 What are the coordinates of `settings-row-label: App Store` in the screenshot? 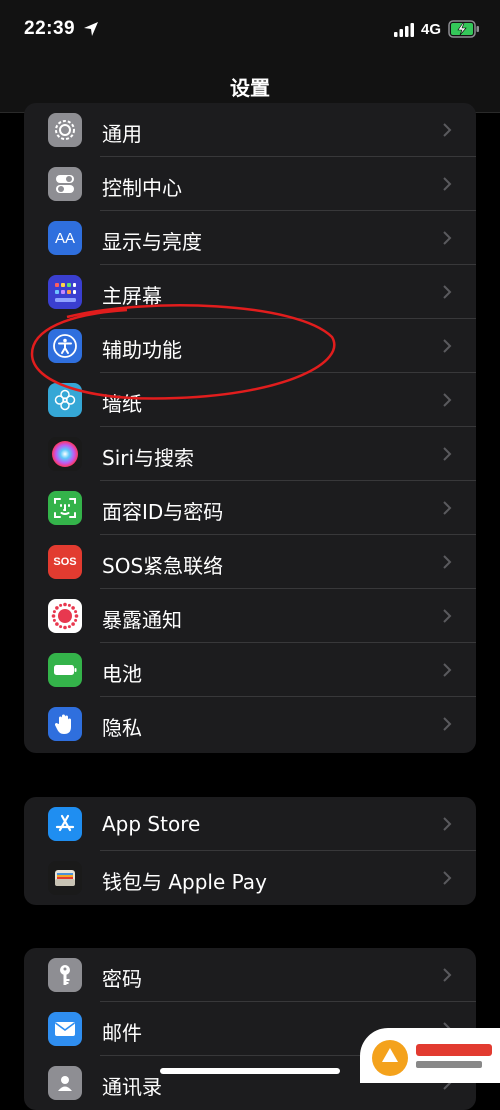 It's located at (151, 824).